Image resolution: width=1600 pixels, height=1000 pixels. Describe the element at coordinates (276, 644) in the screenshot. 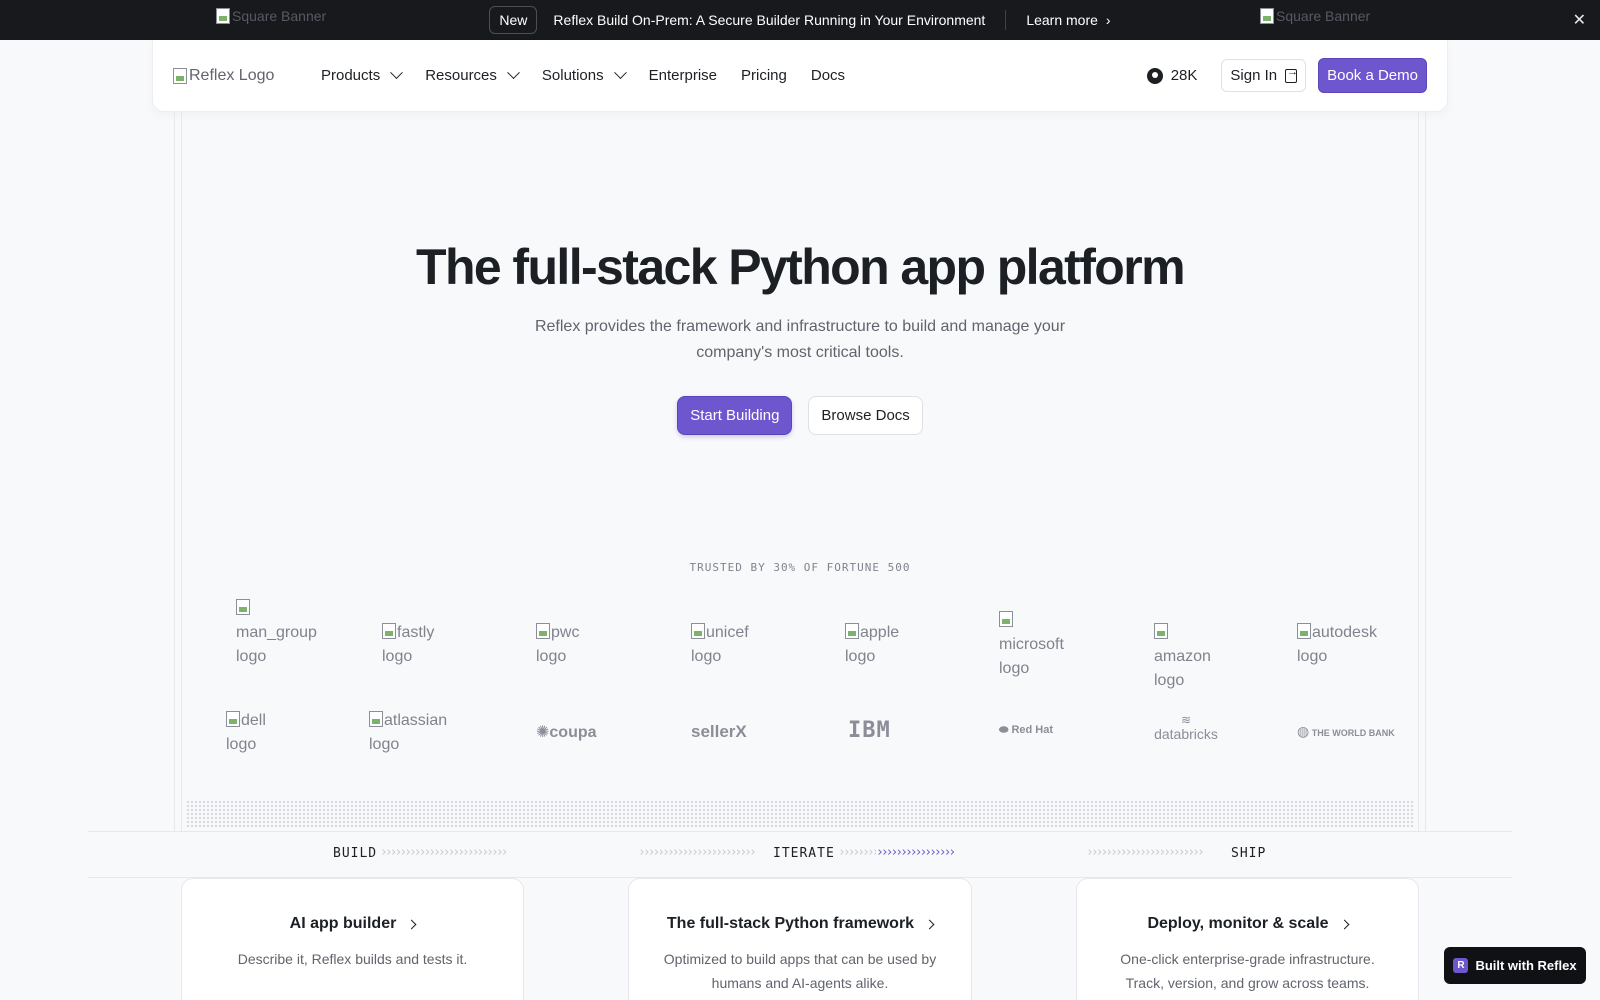

I see `logo-alt-text: man_group logo` at that location.